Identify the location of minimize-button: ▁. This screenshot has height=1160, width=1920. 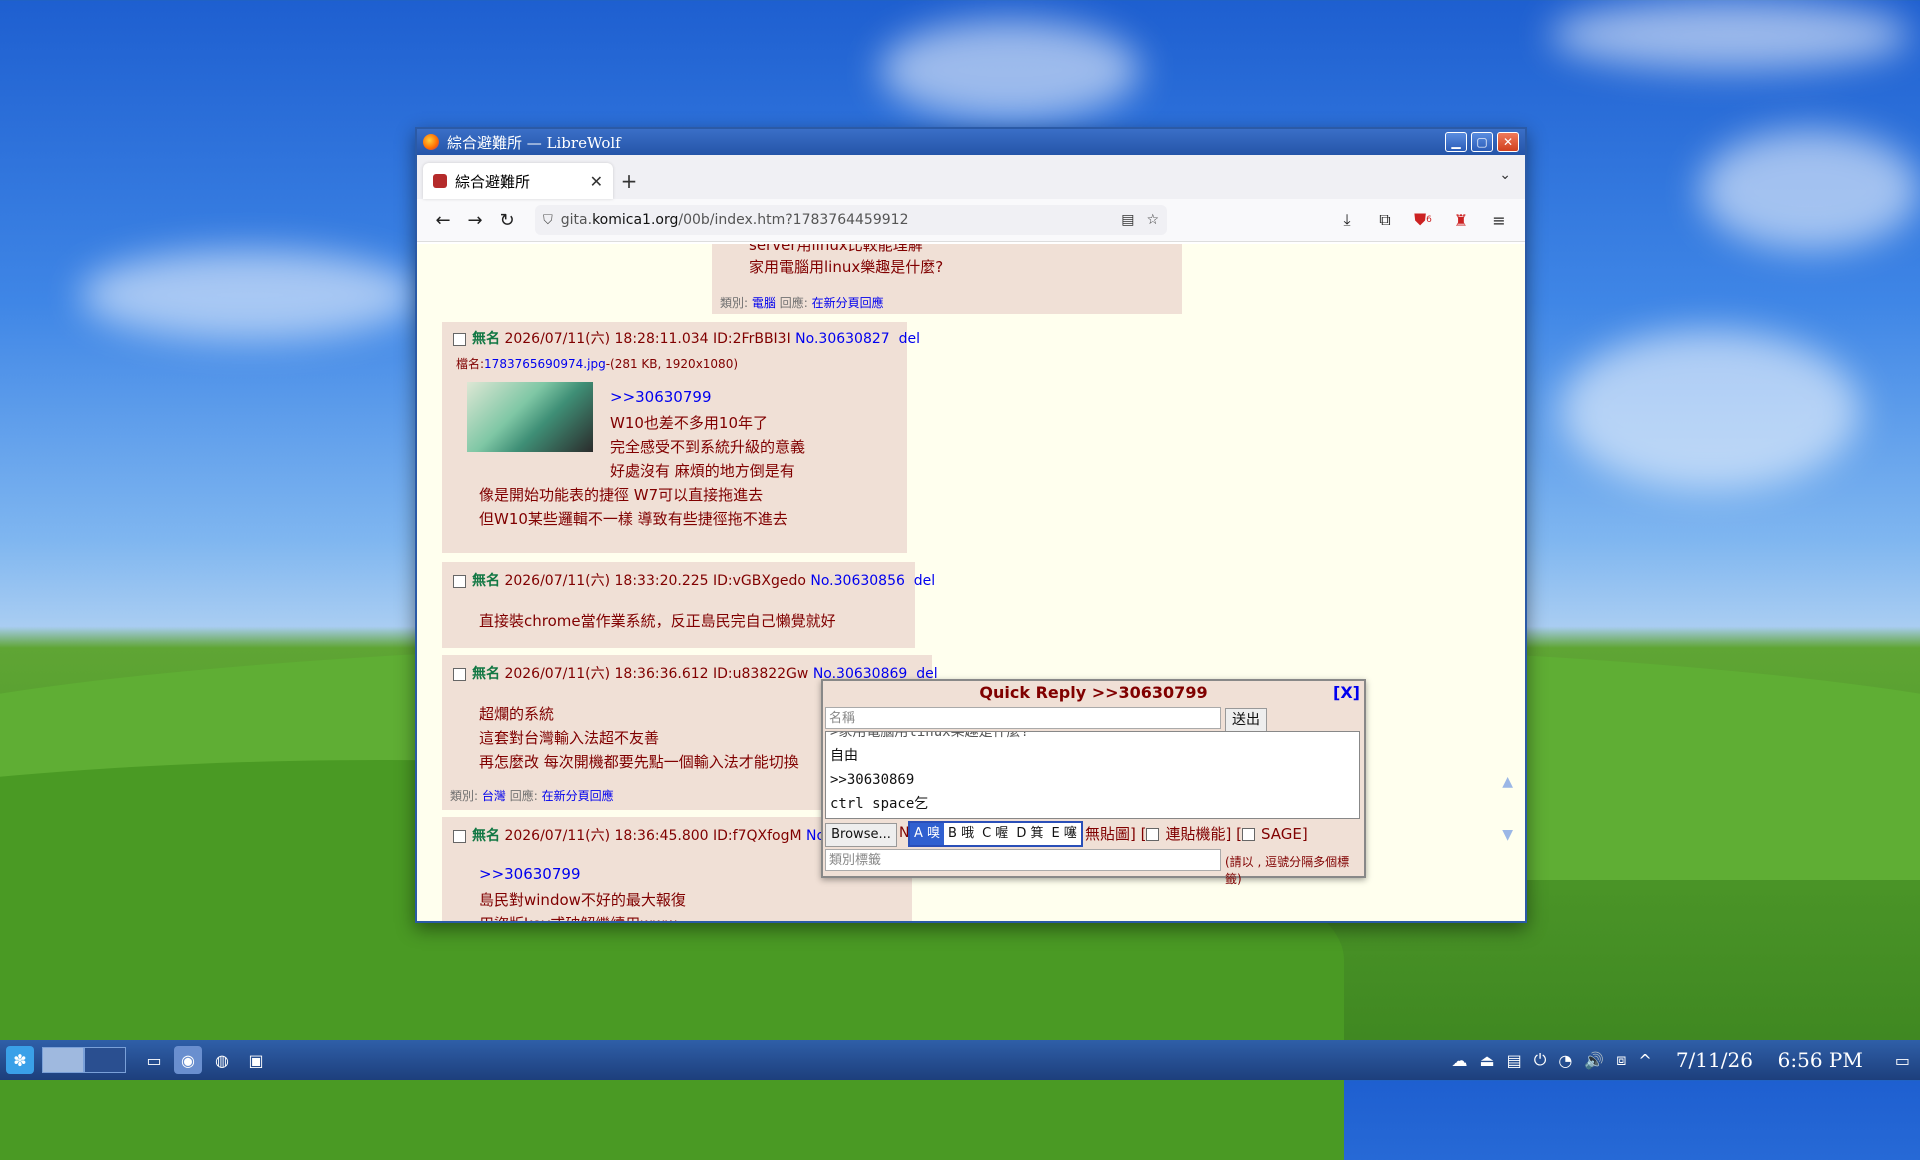
(1456, 142).